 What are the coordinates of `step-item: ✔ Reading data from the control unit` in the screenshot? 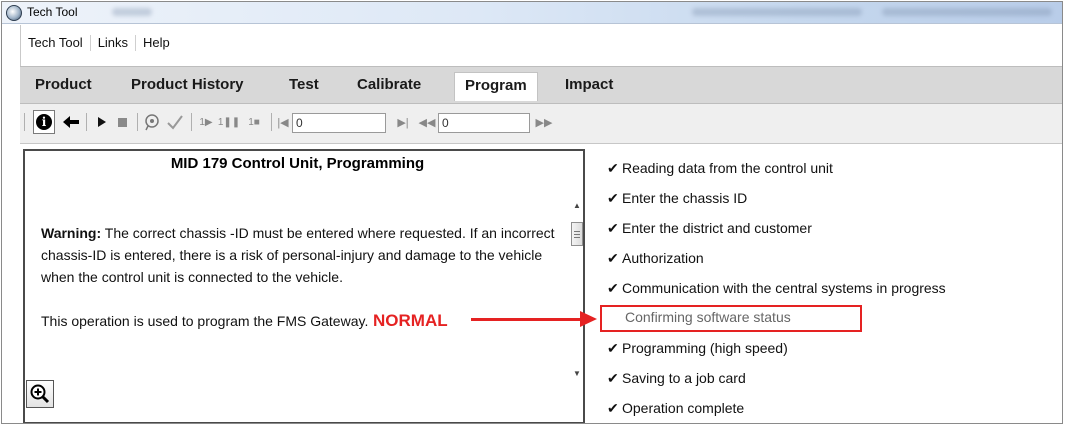 It's located at (720, 168).